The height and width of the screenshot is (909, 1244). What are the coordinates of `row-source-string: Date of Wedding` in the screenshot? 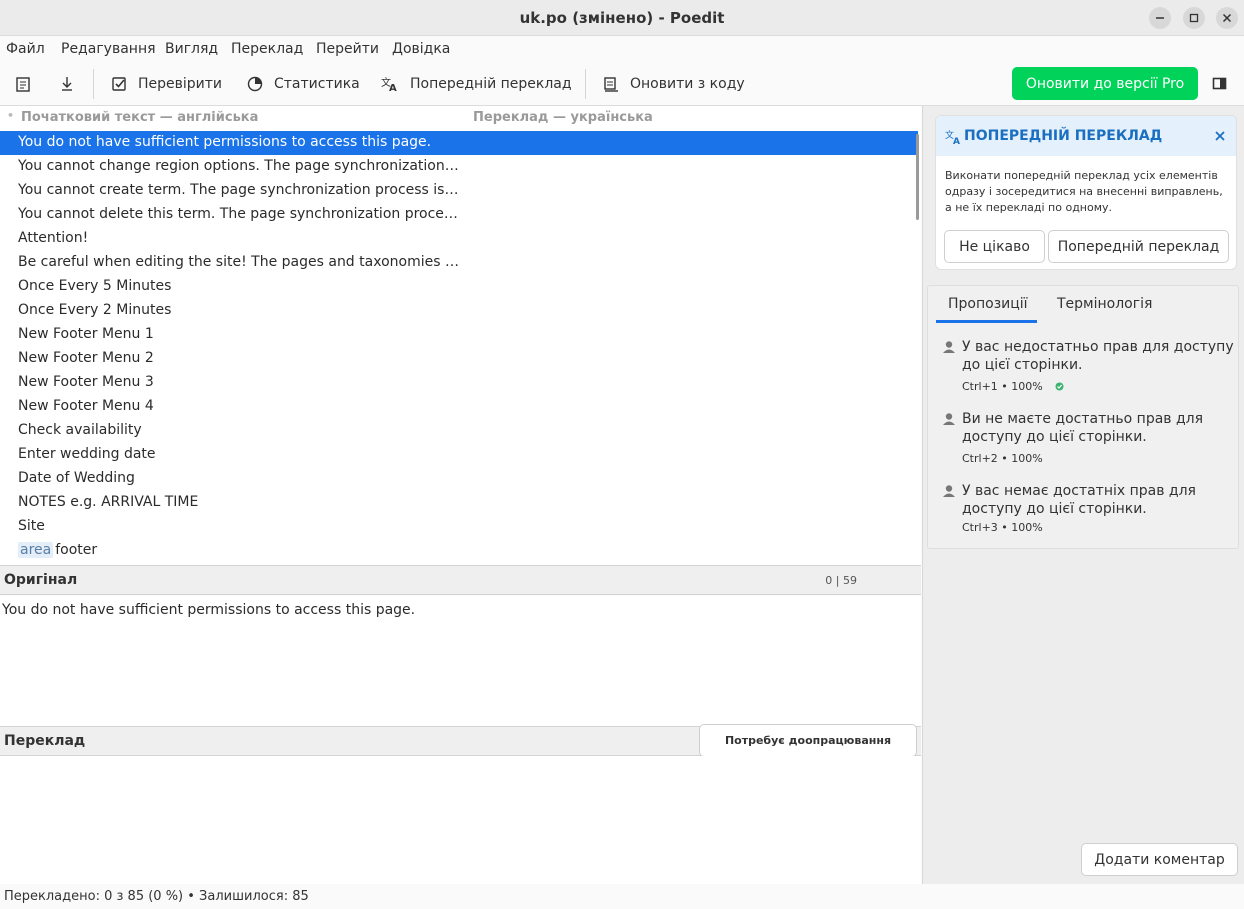 It's located at (76, 478).